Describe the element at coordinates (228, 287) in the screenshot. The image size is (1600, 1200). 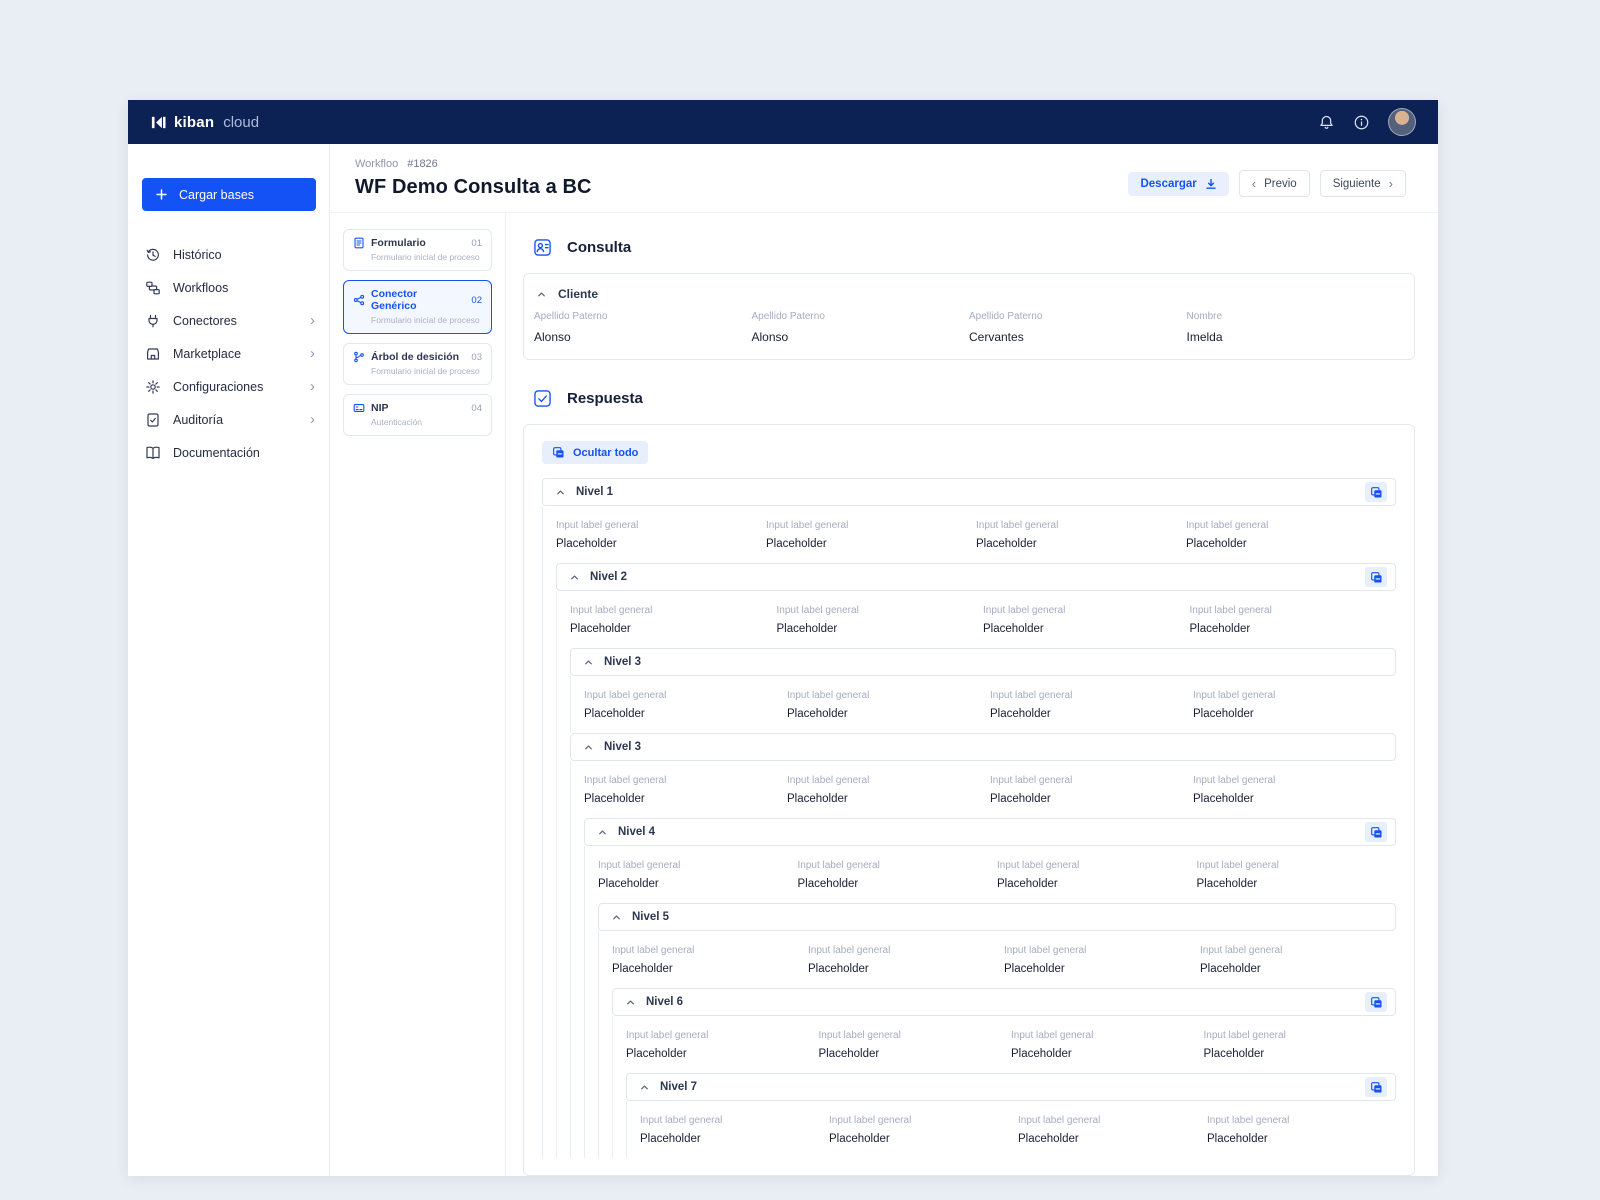
I see `sidebar-item-workfloos: Workfloos ›` at that location.